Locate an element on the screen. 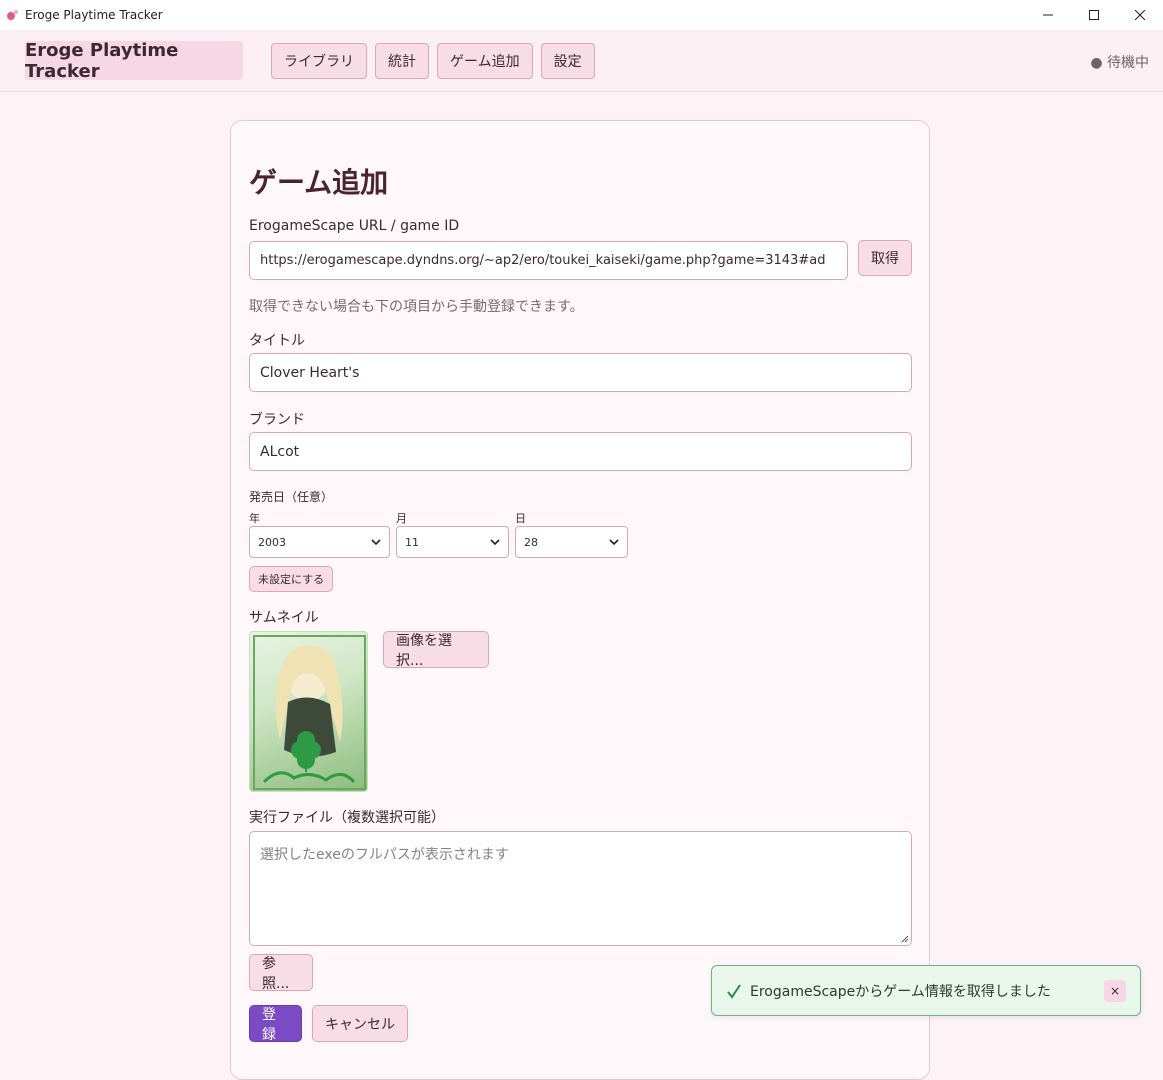  title-label: タイトル is located at coordinates (277, 341).